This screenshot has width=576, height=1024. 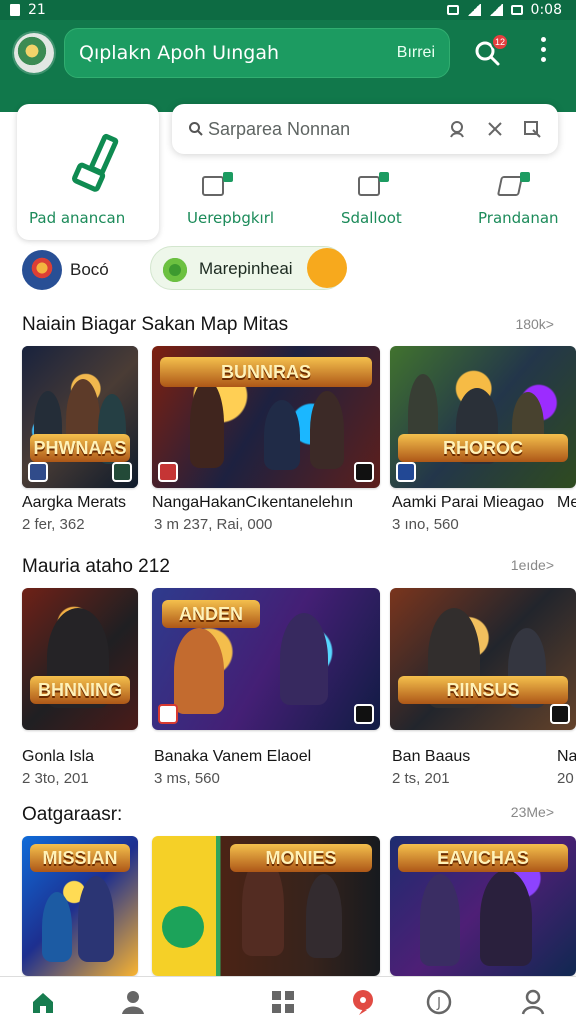 What do you see at coordinates (566, 756) in the screenshot?
I see `game-title: Na` at bounding box center [566, 756].